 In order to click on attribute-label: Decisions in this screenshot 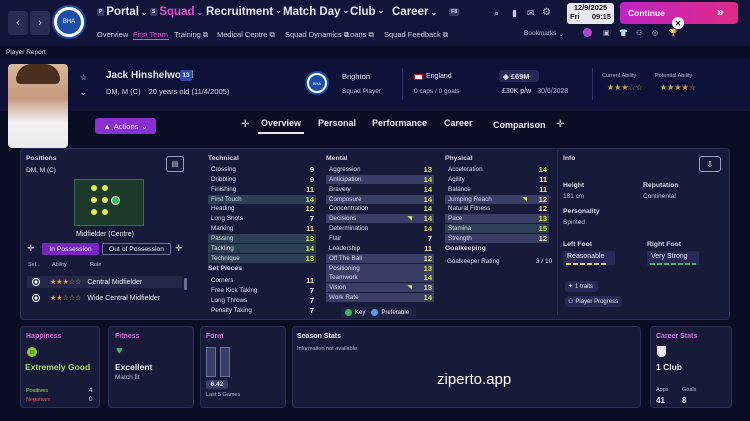, I will do `click(343, 219)`.